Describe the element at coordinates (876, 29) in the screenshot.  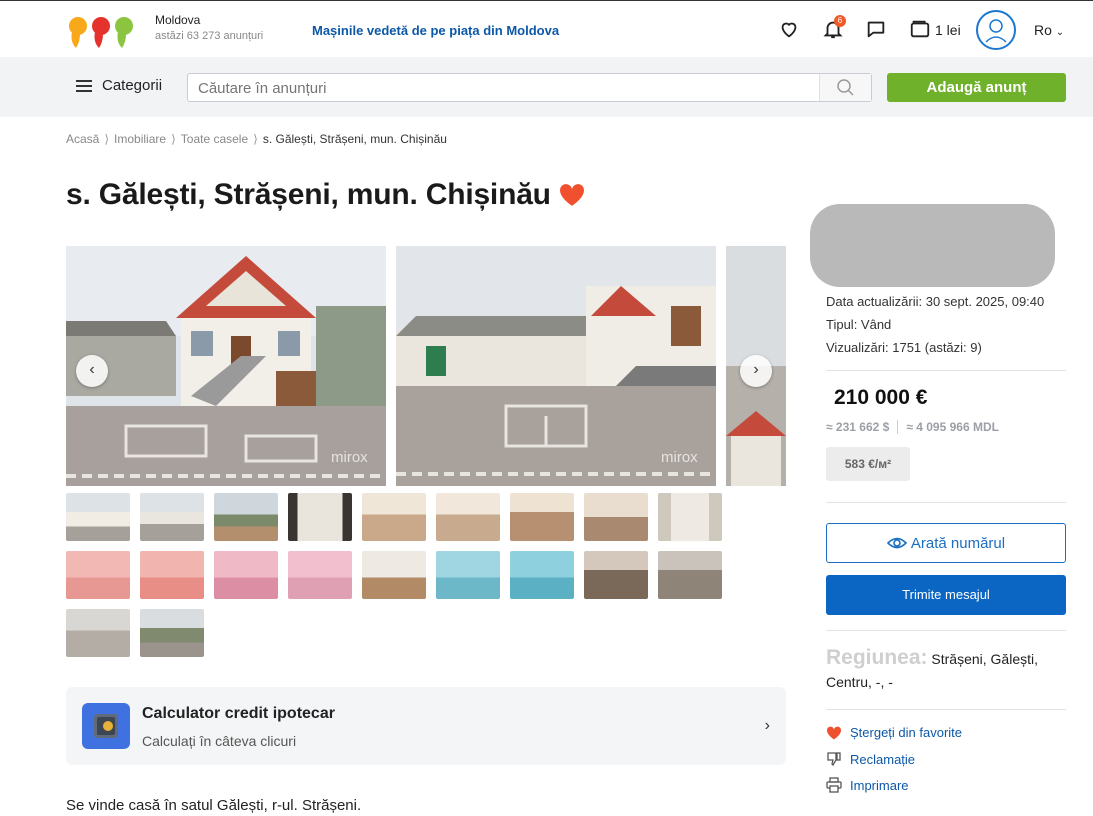
I see `chat-icon` at that location.